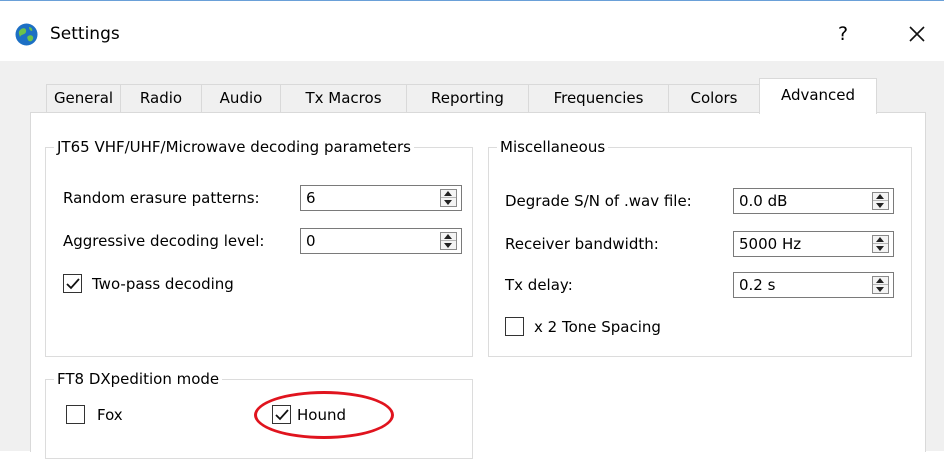 Image resolution: width=944 pixels, height=459 pixels. I want to click on tone-spacing-checkbox, so click(514, 326).